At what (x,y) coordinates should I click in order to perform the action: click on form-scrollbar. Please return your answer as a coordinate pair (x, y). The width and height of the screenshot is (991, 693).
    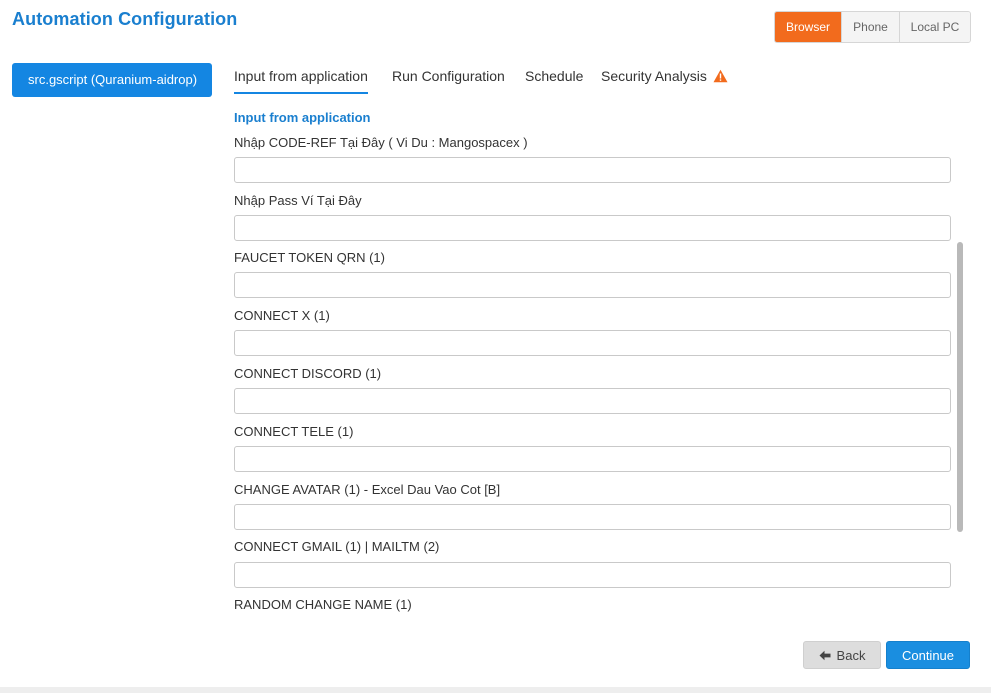
    Looking at the image, I should click on (960, 362).